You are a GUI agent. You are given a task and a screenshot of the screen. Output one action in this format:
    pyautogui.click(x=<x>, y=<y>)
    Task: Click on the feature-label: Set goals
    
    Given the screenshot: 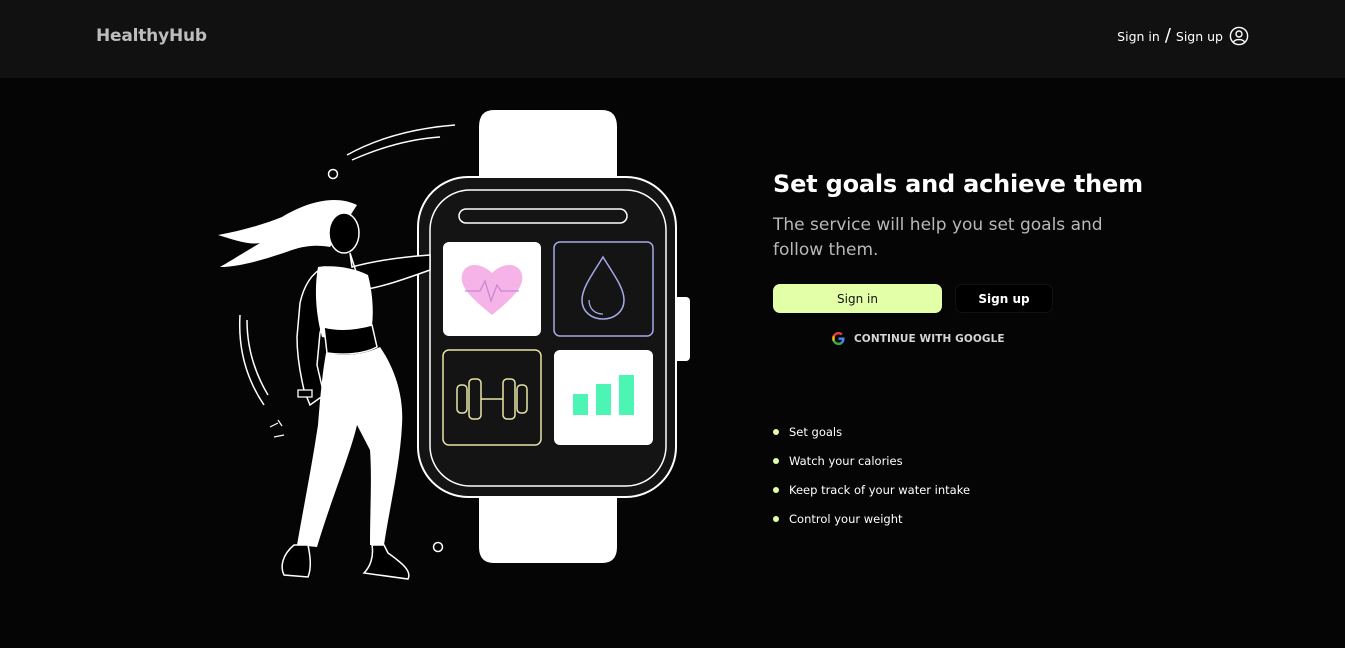 What is the action you would take?
    pyautogui.click(x=816, y=431)
    